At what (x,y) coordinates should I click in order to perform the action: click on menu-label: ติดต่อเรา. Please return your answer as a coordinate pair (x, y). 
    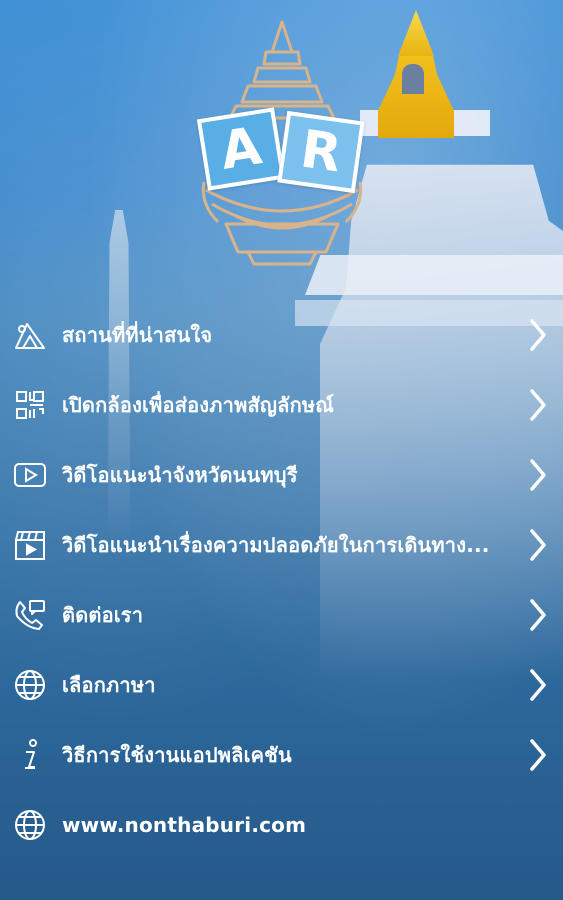
    Looking at the image, I should click on (103, 615).